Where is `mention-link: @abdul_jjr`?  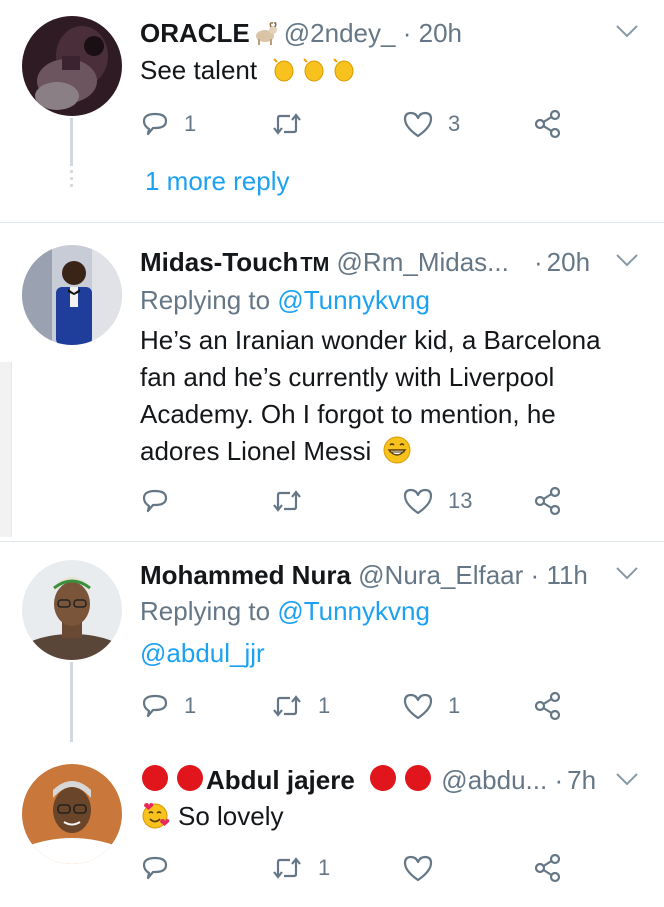 mention-link: @abdul_jjr is located at coordinates (390, 653).